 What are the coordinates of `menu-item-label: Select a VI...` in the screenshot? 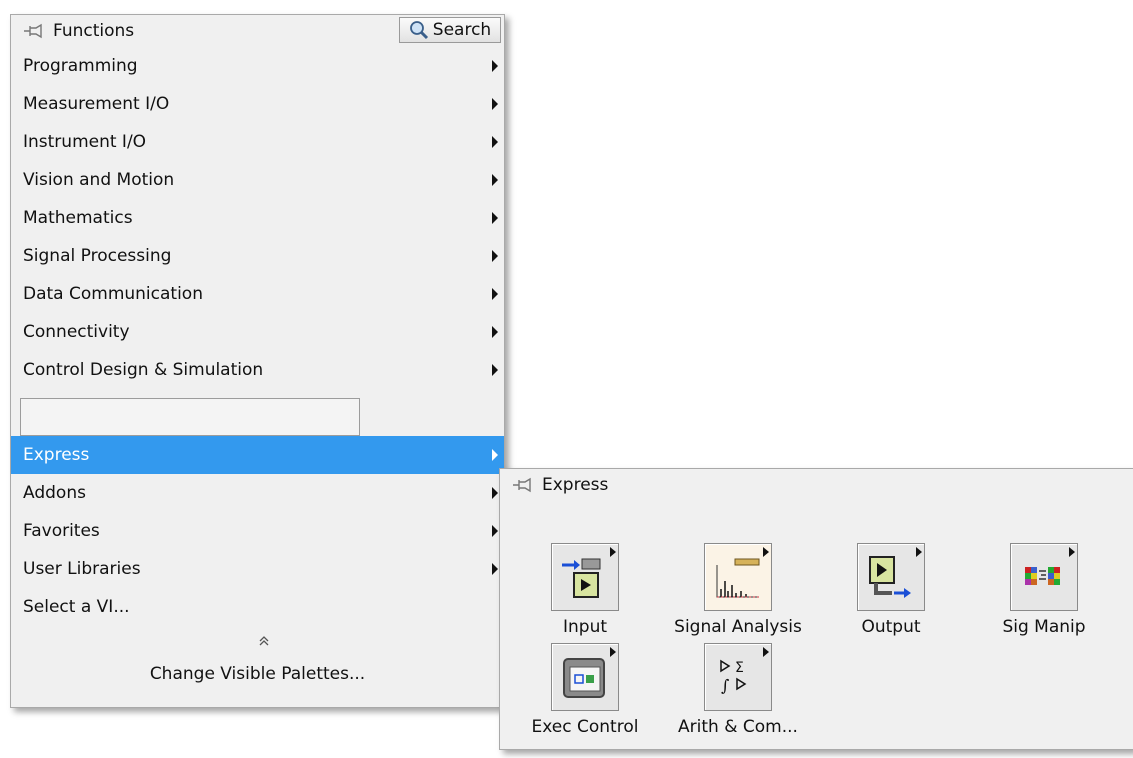 It's located at (76, 607).